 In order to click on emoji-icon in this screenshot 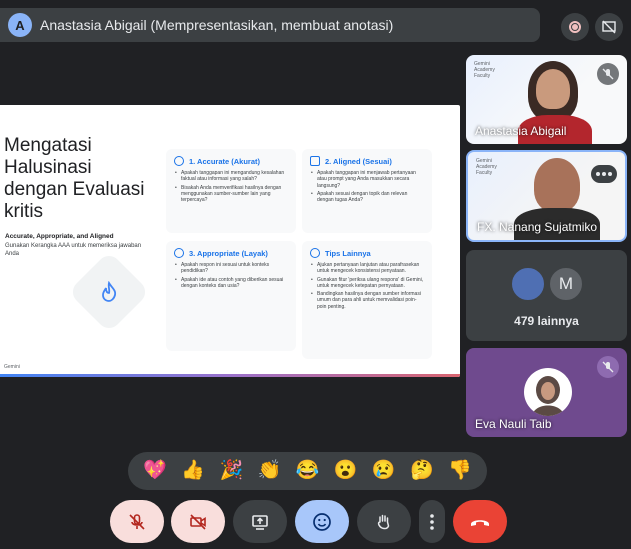, I will do `click(322, 521)`.